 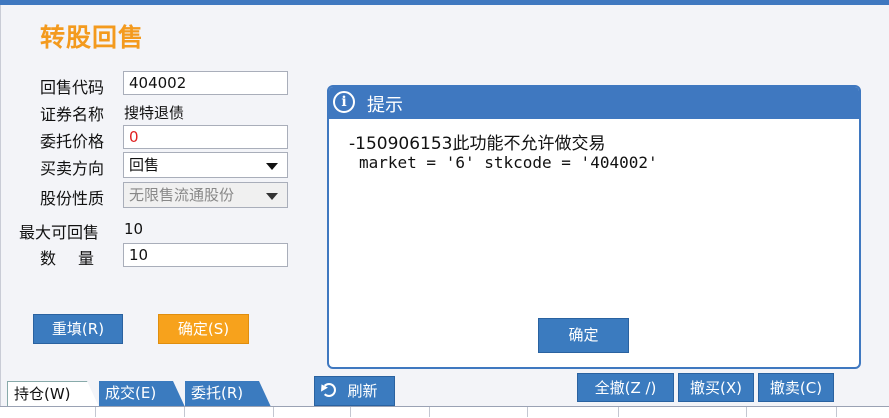 I want to click on qty-label: 数 量, so click(x=69, y=258).